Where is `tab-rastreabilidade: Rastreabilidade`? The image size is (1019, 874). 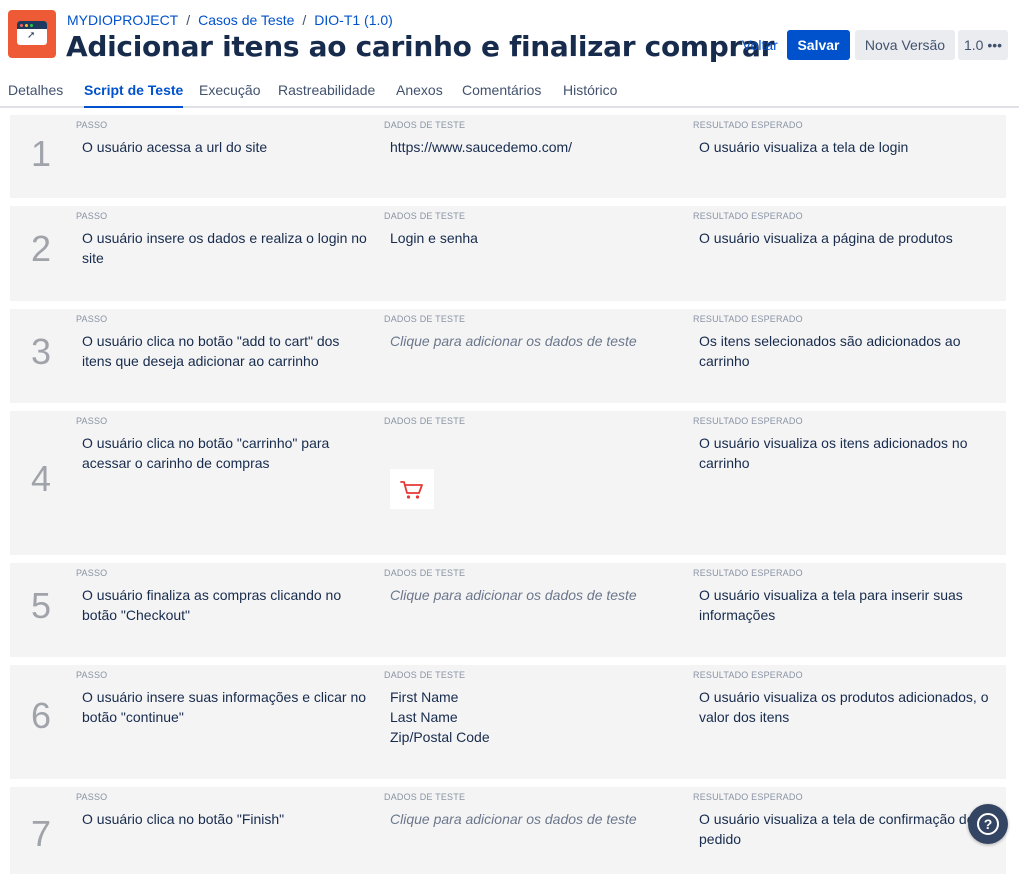
tab-rastreabilidade: Rastreabilidade is located at coordinates (326, 92).